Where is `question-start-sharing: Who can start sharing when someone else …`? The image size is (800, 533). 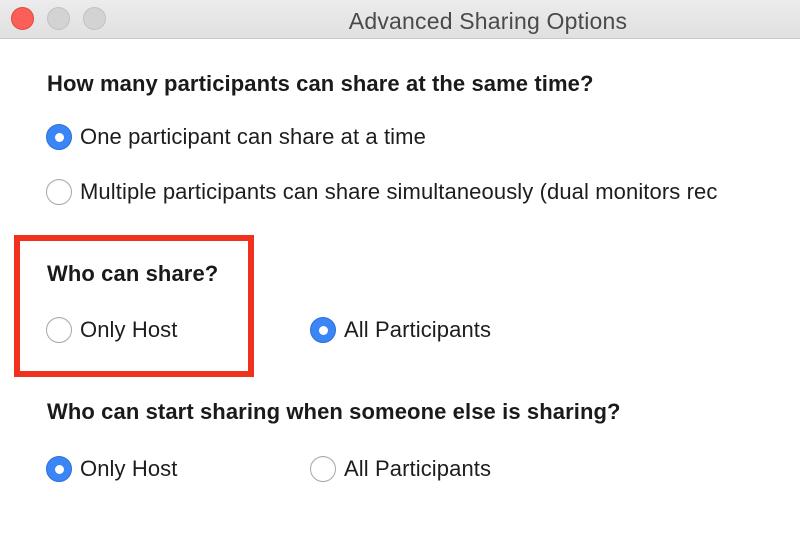
question-start-sharing: Who can start sharing when someone else … is located at coordinates (334, 411).